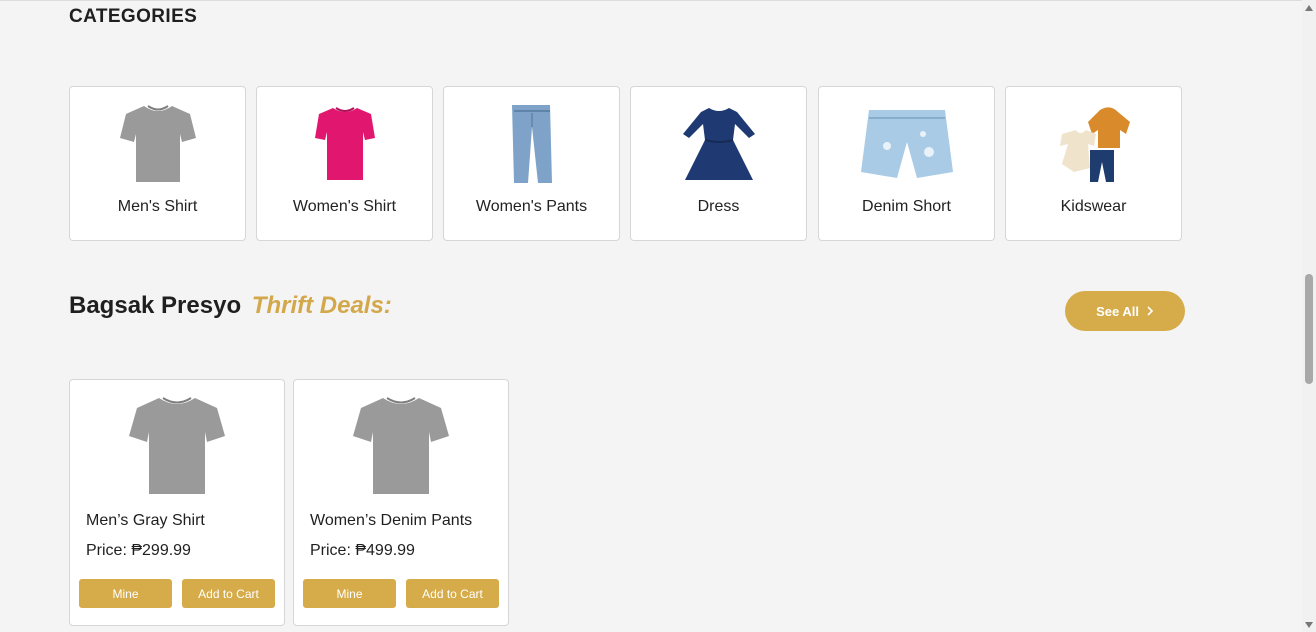  I want to click on scrollbar-thumb, so click(1309, 329).